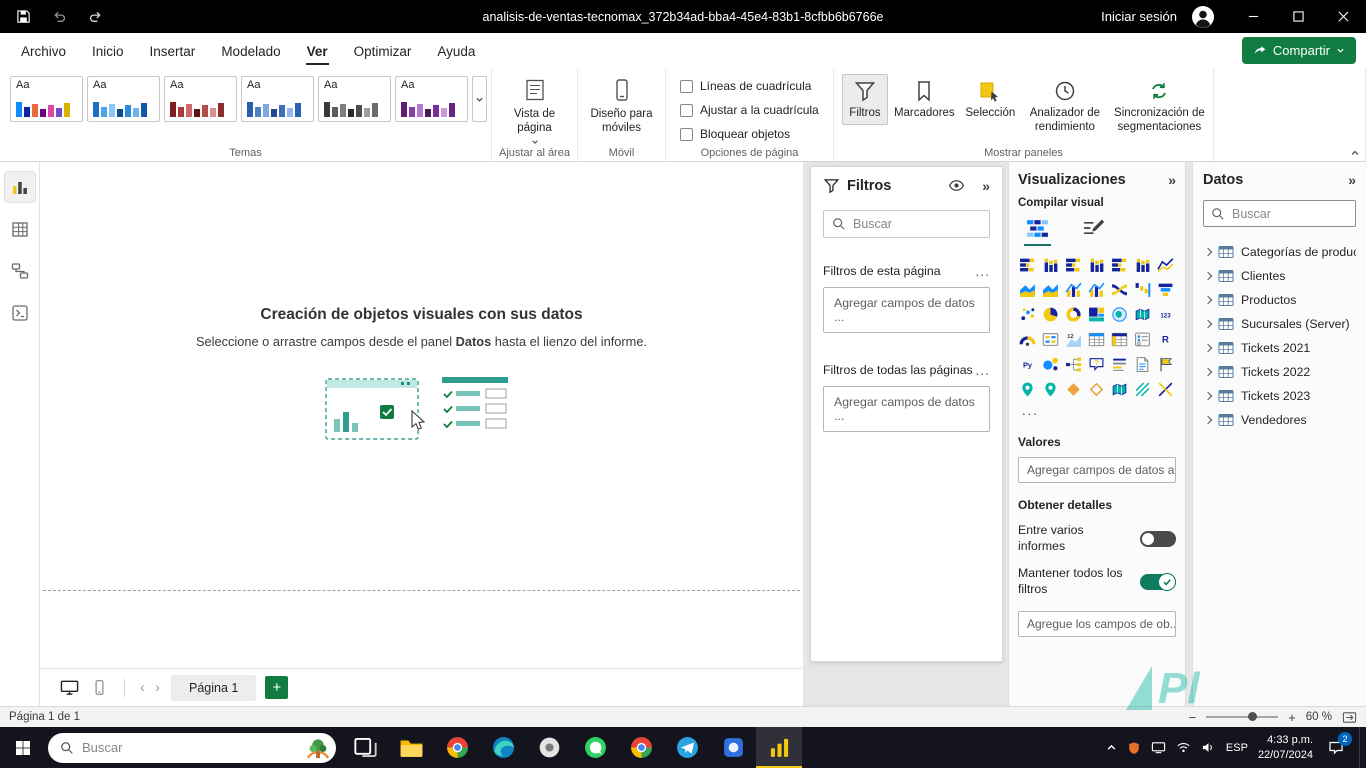 This screenshot has width=1366, height=768. Describe the element at coordinates (1050, 389) in the screenshot. I see `arcgis-map-icon` at that location.